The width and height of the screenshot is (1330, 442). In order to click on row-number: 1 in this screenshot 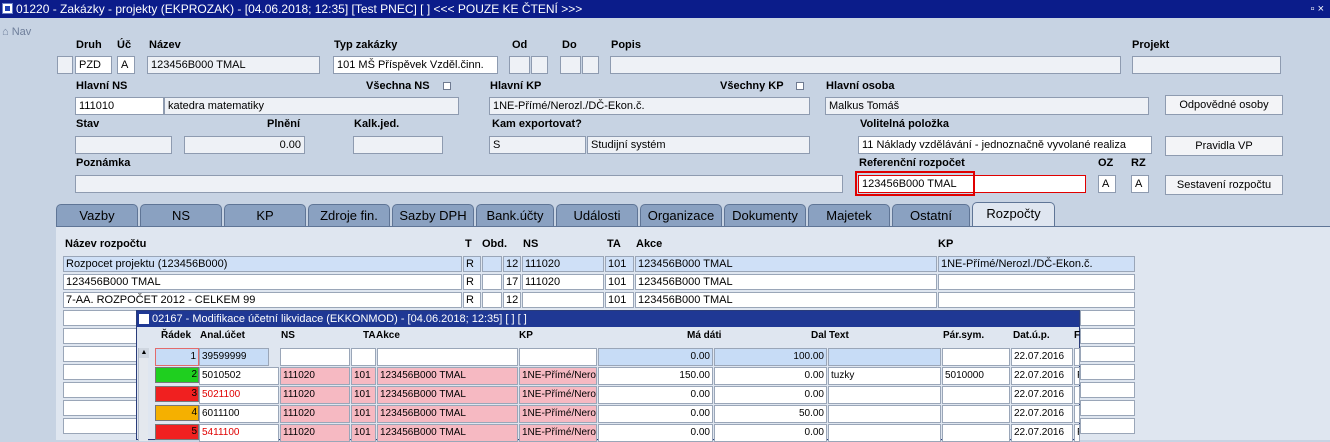, I will do `click(177, 357)`.